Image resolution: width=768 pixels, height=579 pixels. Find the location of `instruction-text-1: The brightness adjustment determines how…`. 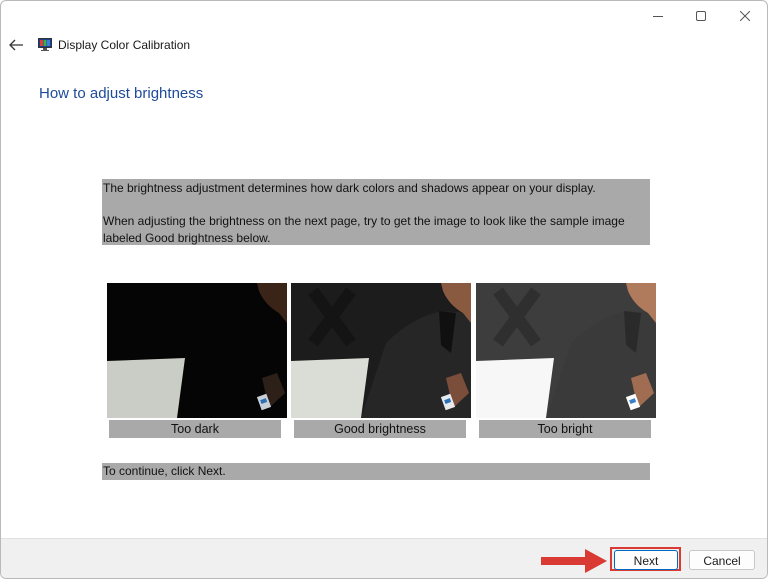

instruction-text-1: The brightness adjustment determines how… is located at coordinates (349, 188).